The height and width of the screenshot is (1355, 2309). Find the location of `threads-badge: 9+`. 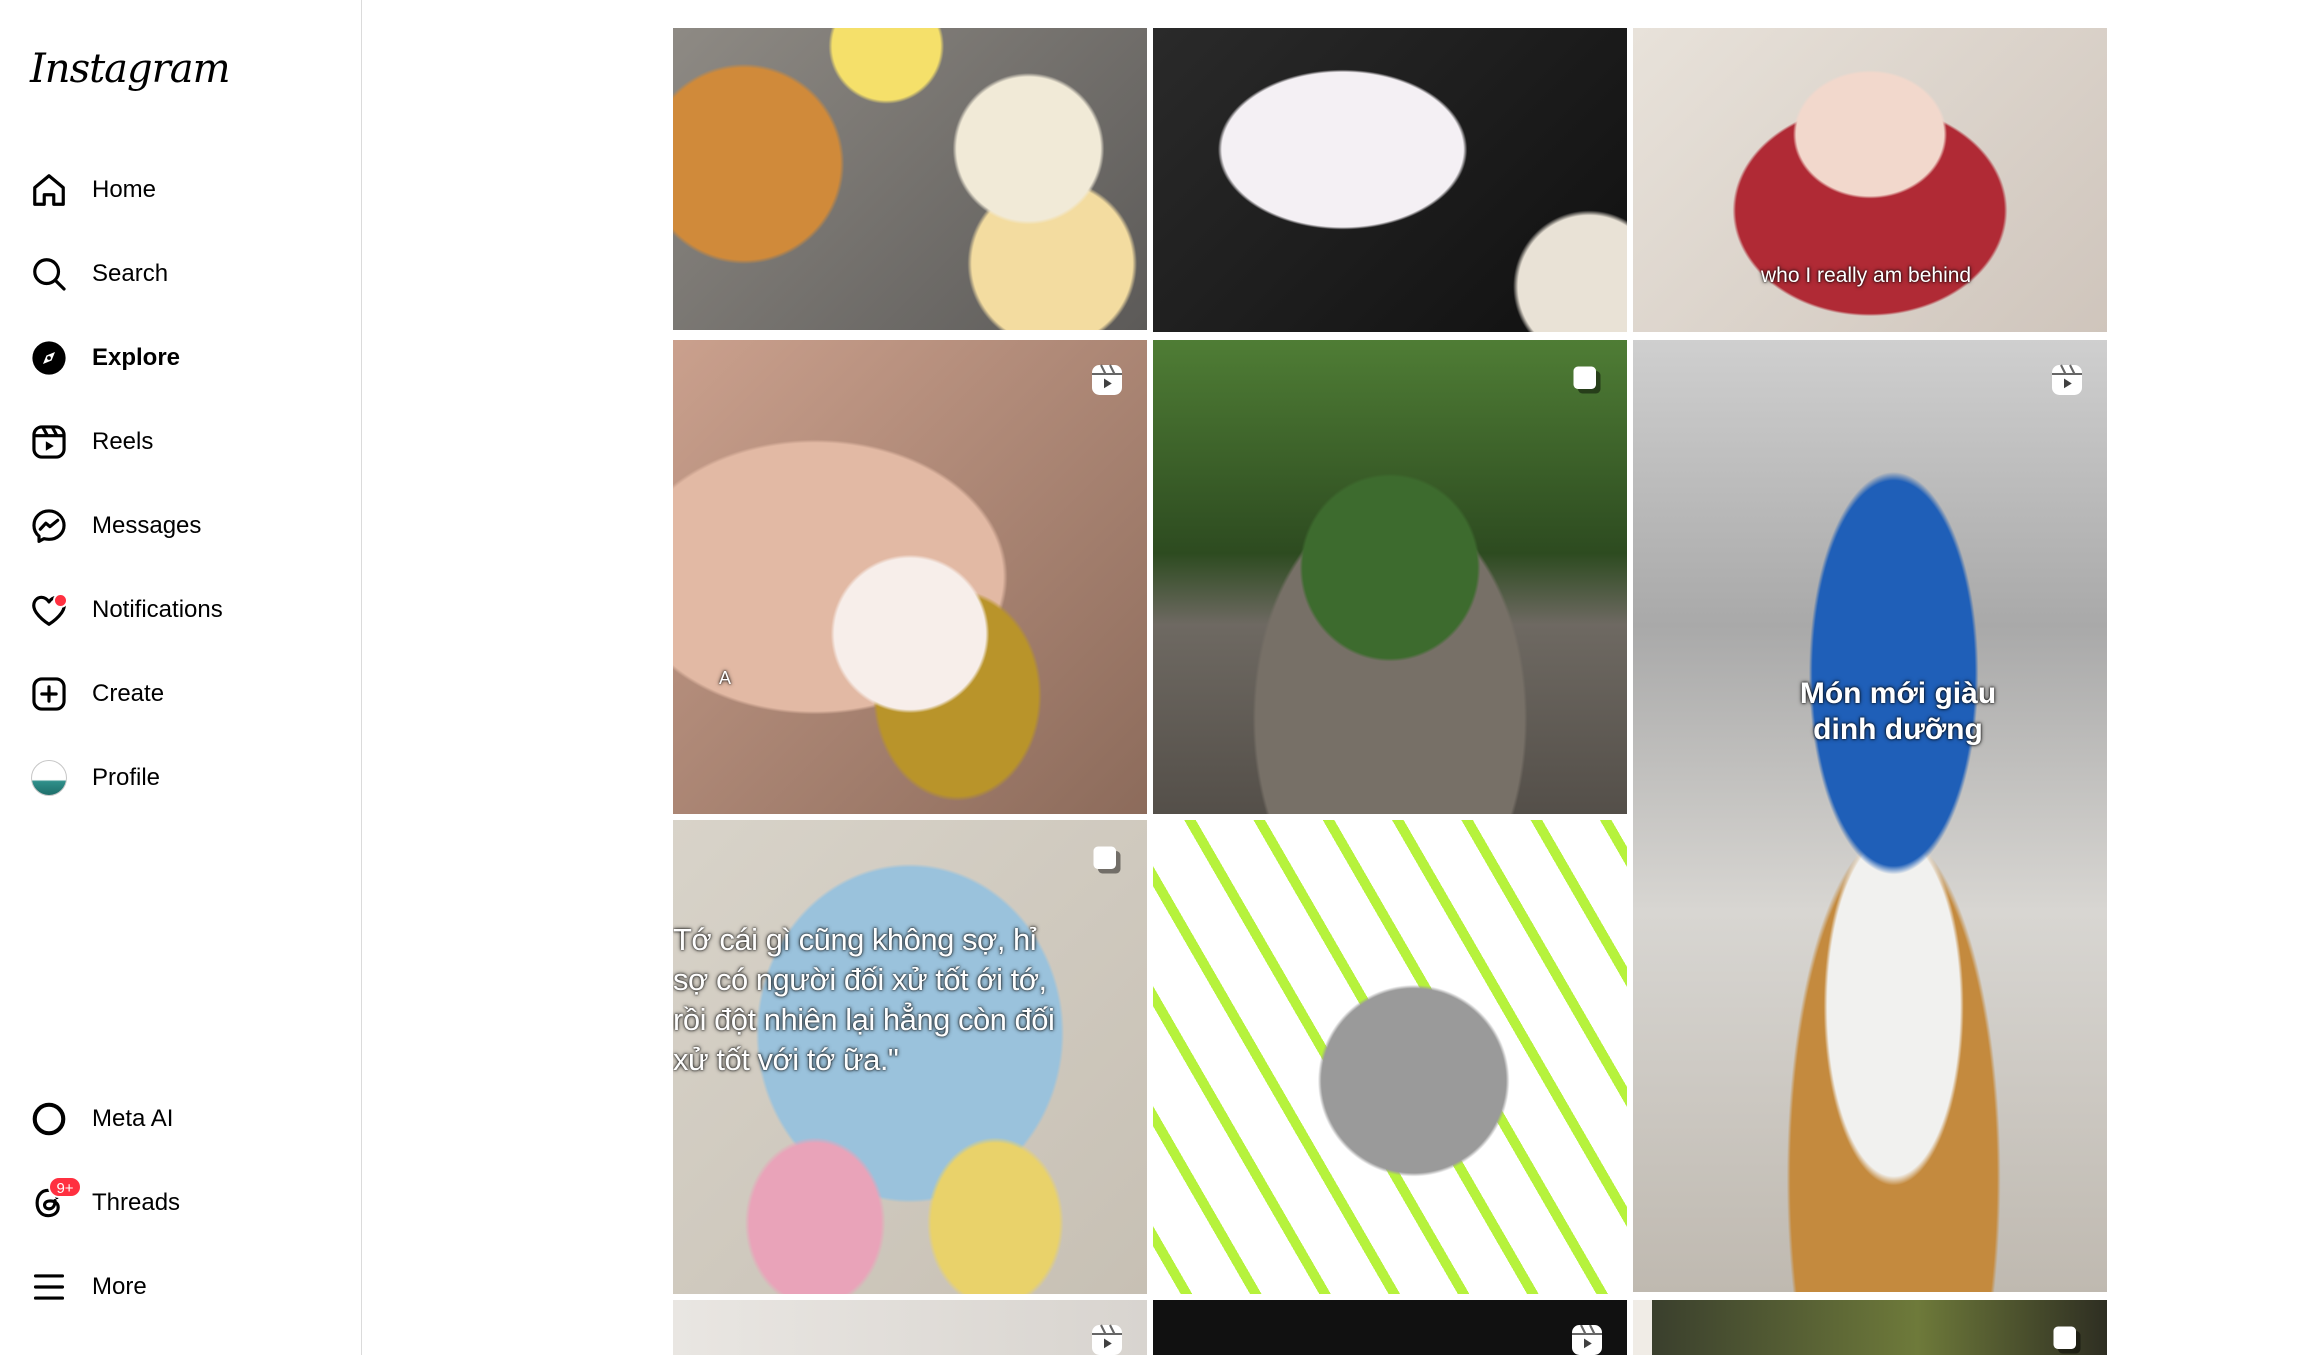

threads-badge: 9+ is located at coordinates (65, 1187).